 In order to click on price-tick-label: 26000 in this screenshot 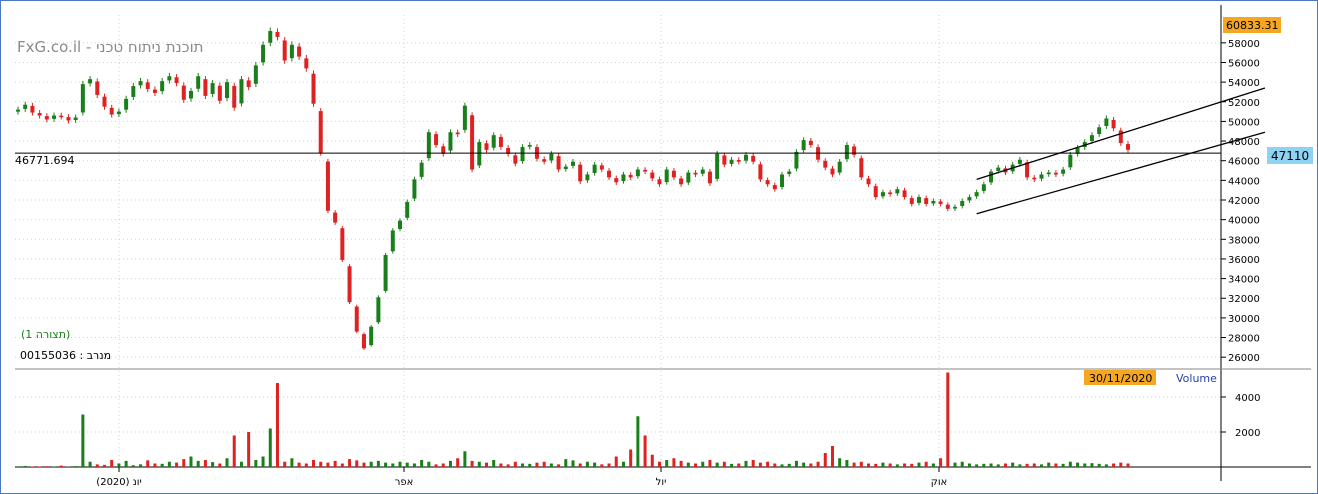, I will do `click(1244, 358)`.